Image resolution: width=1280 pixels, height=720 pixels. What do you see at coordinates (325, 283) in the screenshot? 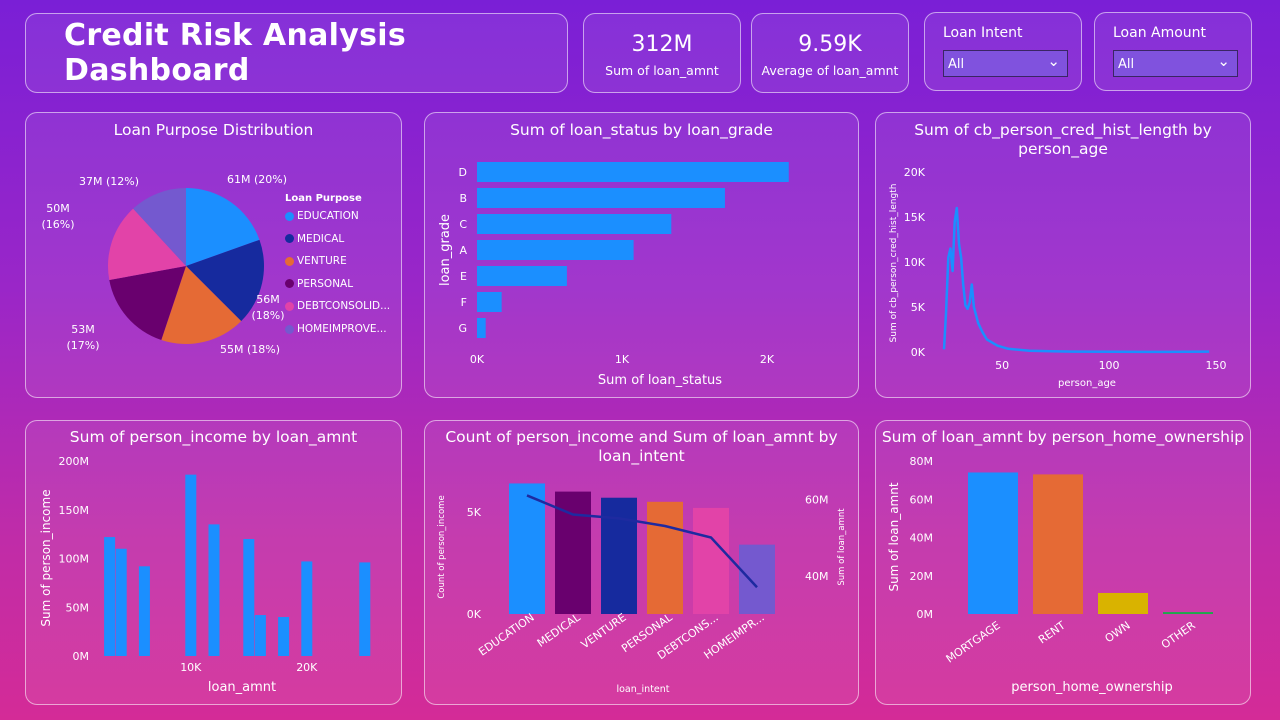
I see `legend-label: PERSONAL` at bounding box center [325, 283].